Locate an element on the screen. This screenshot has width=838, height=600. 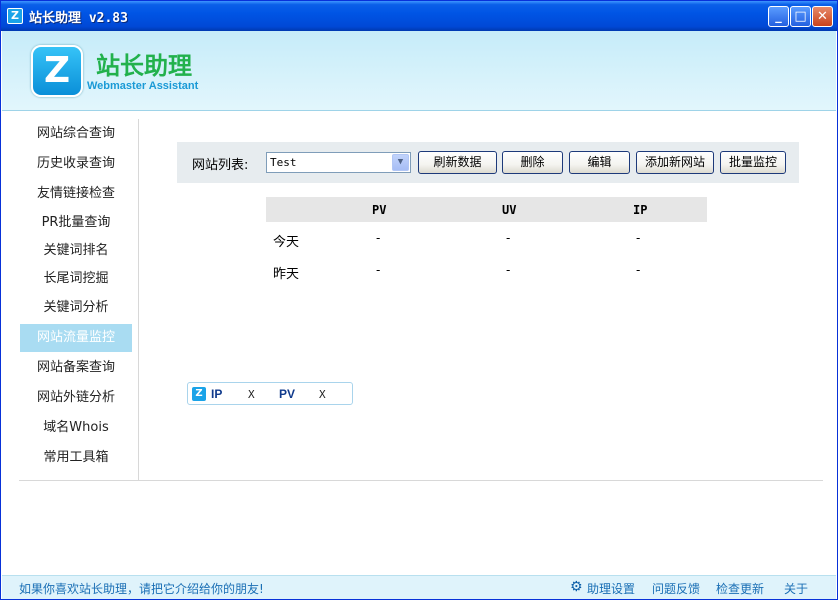
header-ip: IP is located at coordinates (640, 210).